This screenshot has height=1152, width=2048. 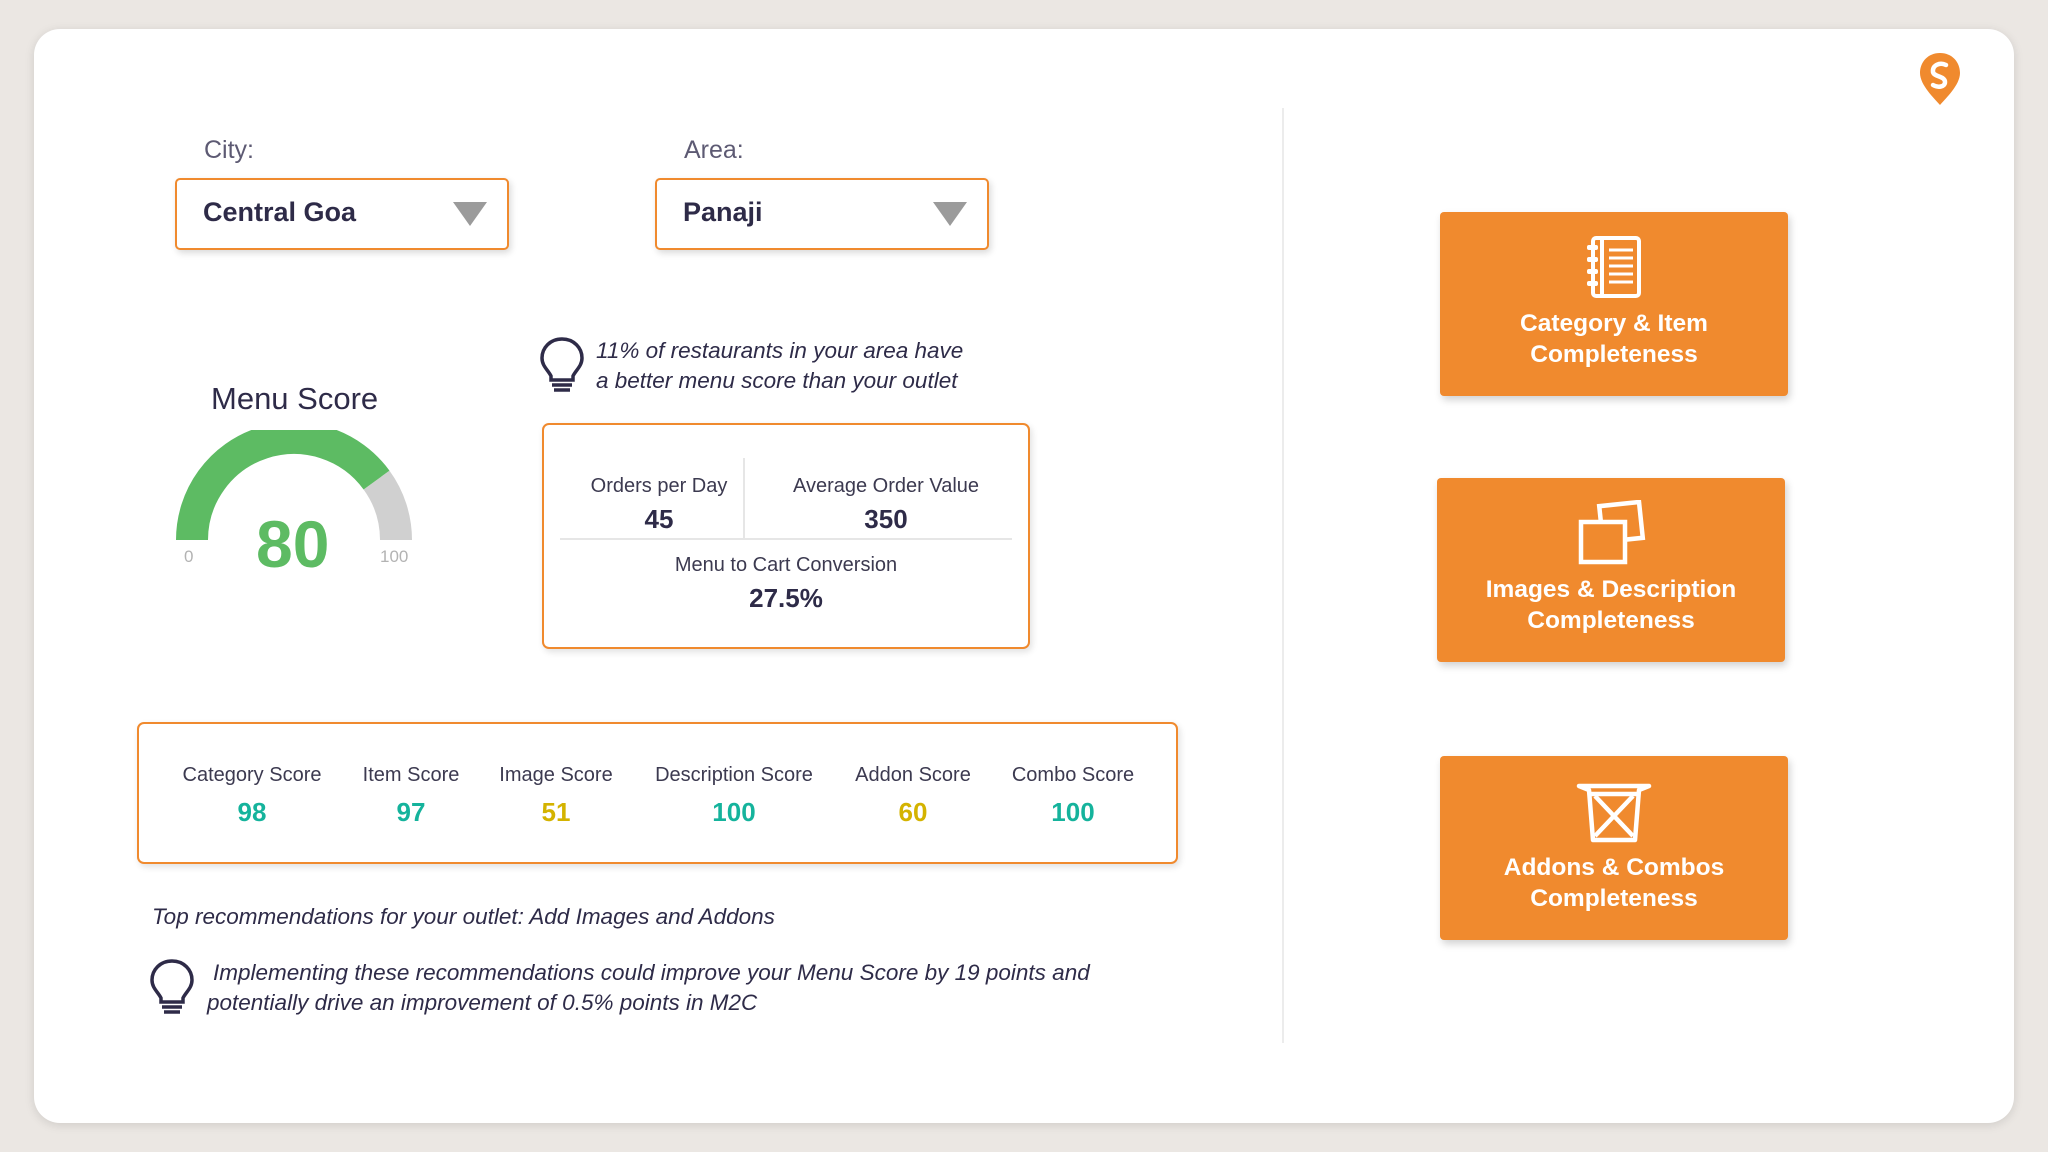 I want to click on combo-score-value: 100, so click(x=1073, y=812).